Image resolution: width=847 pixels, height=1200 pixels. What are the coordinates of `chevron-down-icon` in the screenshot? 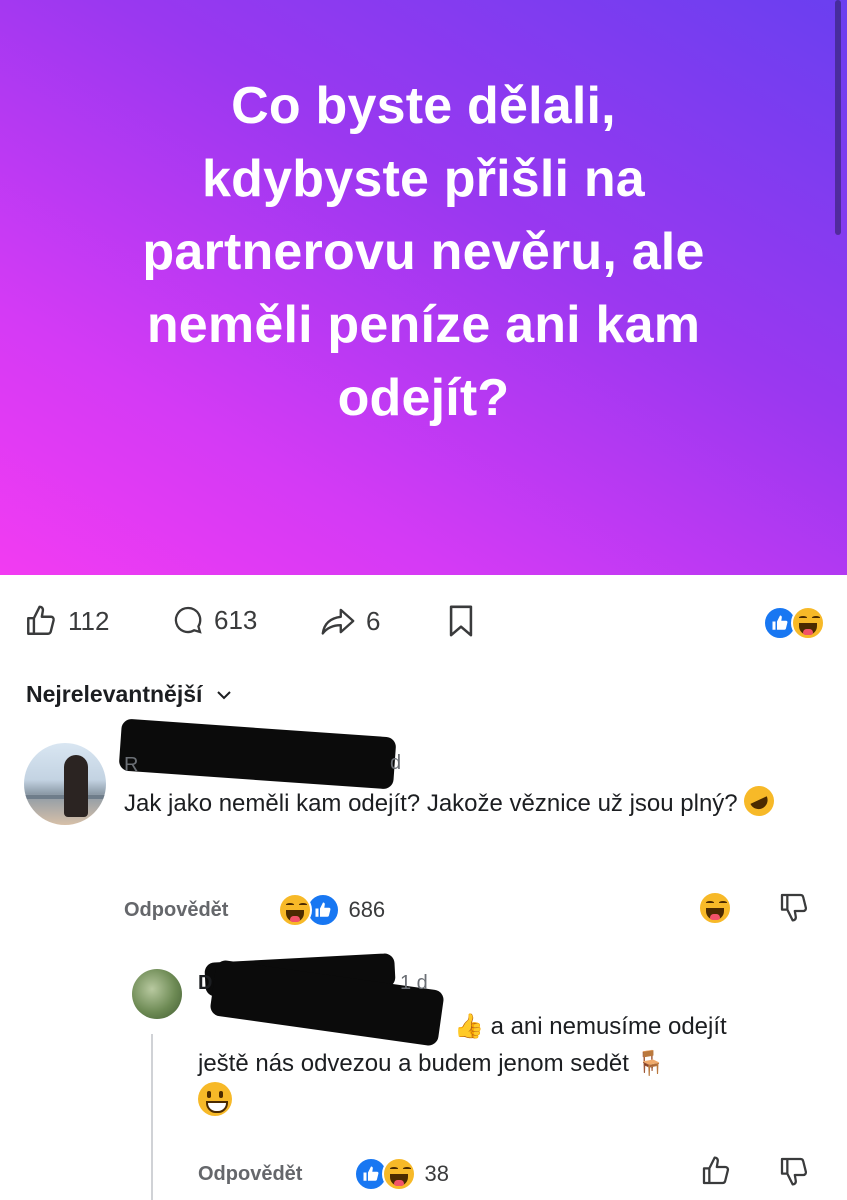 It's located at (224, 694).